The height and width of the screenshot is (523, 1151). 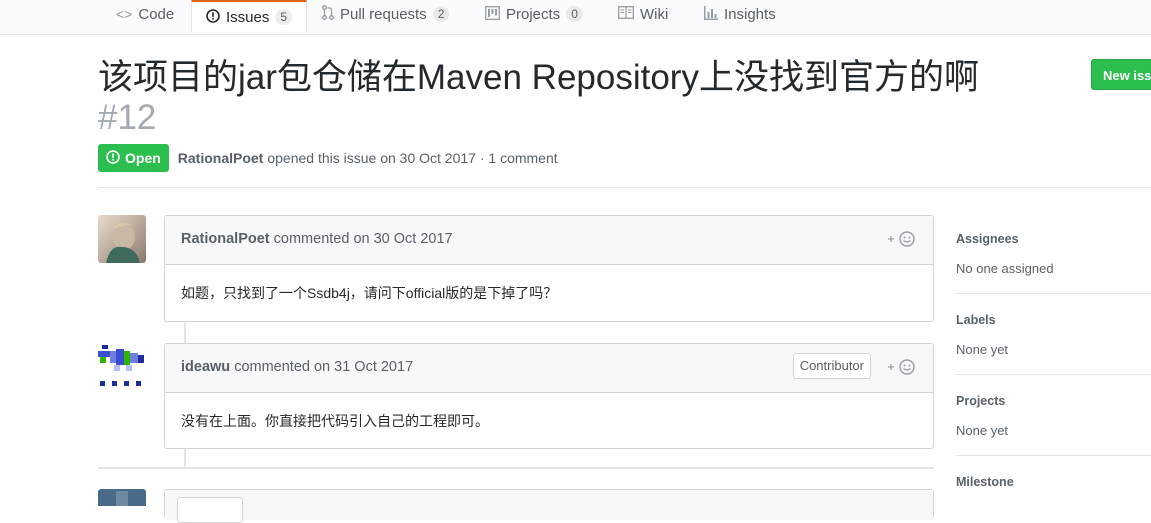 I want to click on sidebar-projects-heading: Projects, so click(x=980, y=401).